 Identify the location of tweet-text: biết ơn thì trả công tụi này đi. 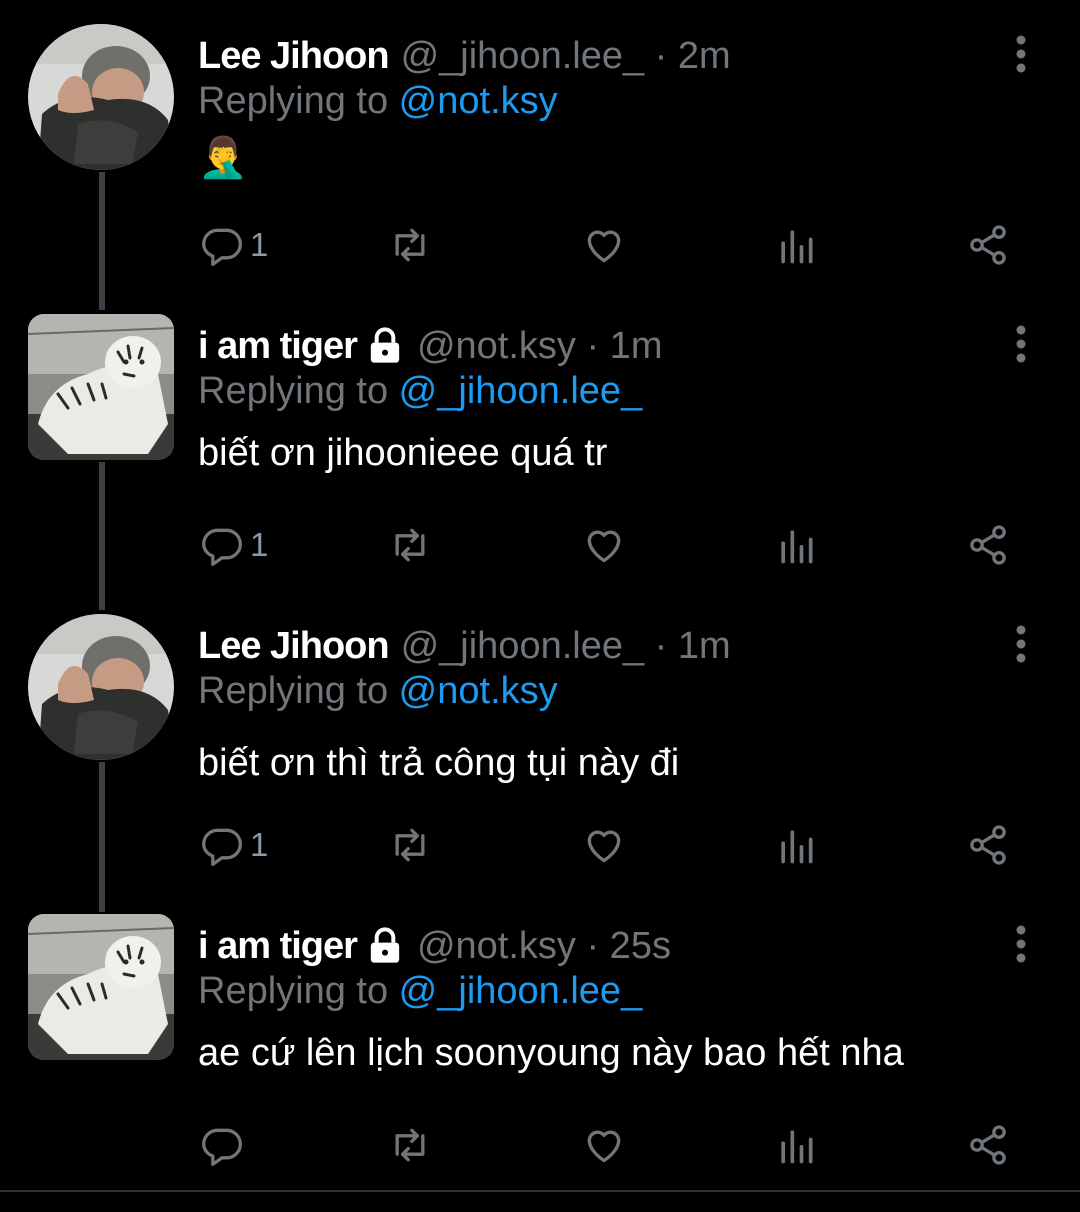
(439, 763).